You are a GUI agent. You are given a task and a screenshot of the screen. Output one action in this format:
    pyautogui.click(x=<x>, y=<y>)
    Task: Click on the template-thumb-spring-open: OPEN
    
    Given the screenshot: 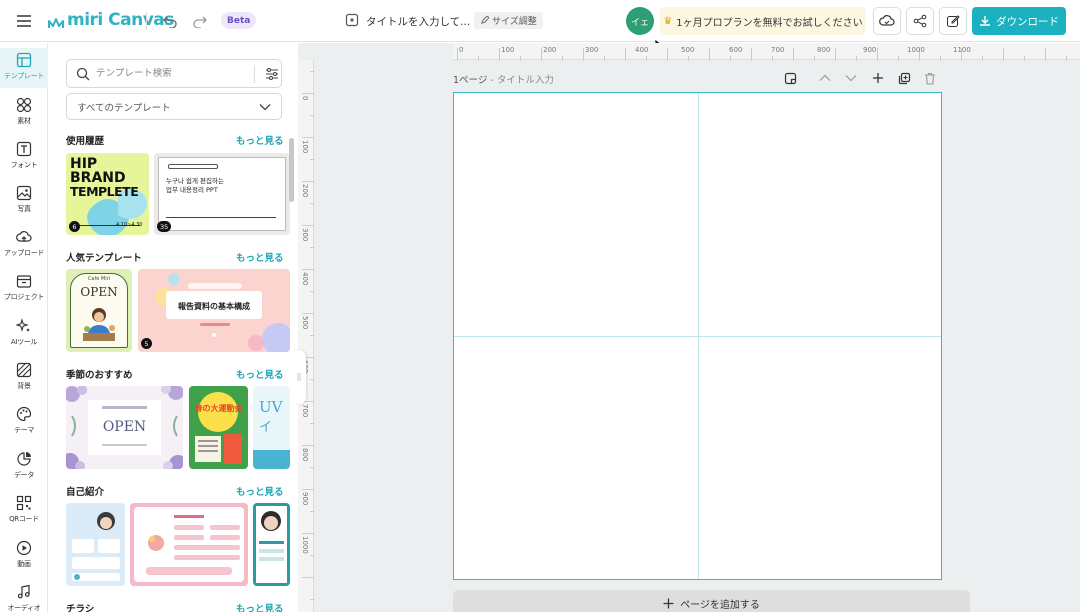 What is the action you would take?
    pyautogui.click(x=124, y=427)
    